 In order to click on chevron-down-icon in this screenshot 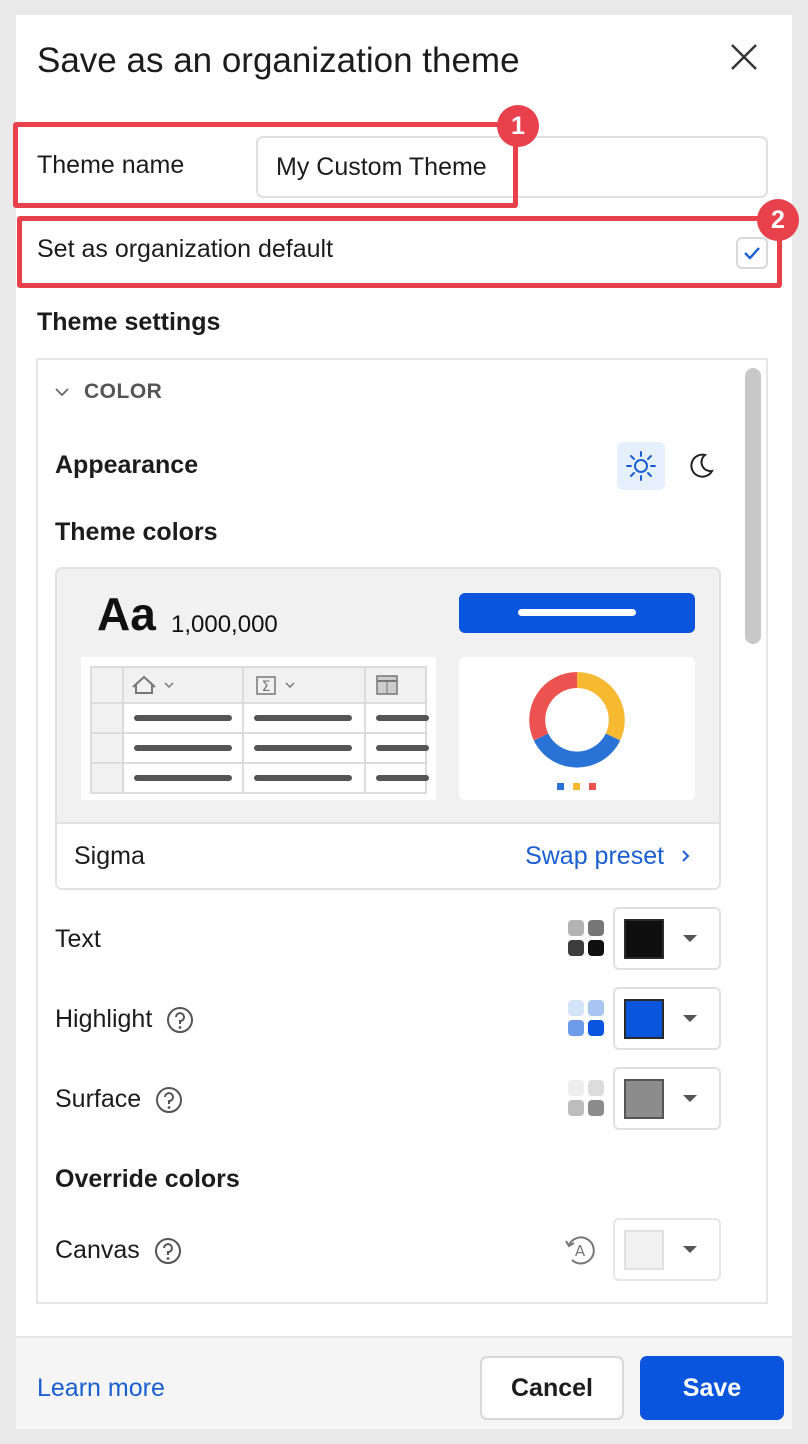, I will do `click(62, 392)`.